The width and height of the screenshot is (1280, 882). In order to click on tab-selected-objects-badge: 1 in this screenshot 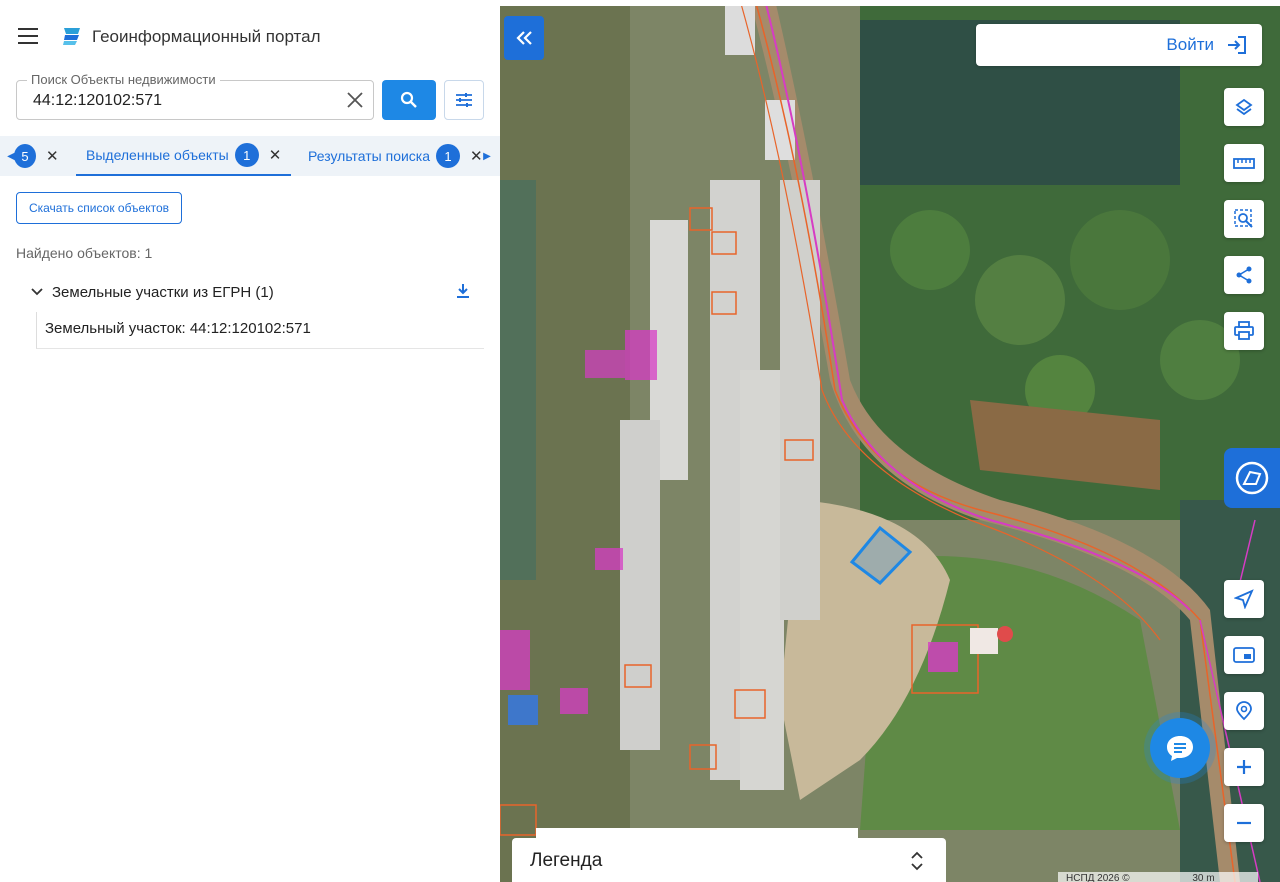, I will do `click(246, 155)`.